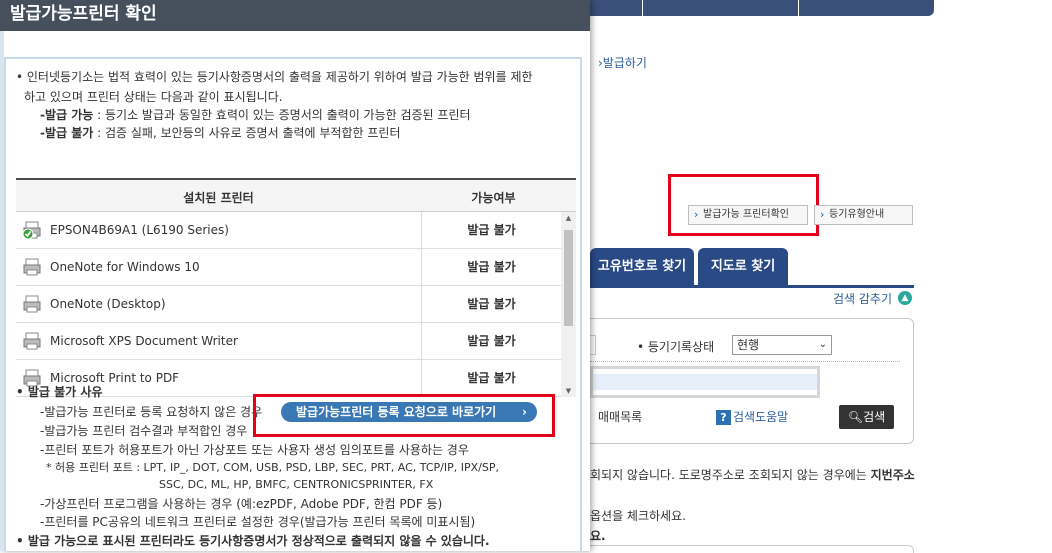  I want to click on printer-name: OneNote (Desktop), so click(108, 304).